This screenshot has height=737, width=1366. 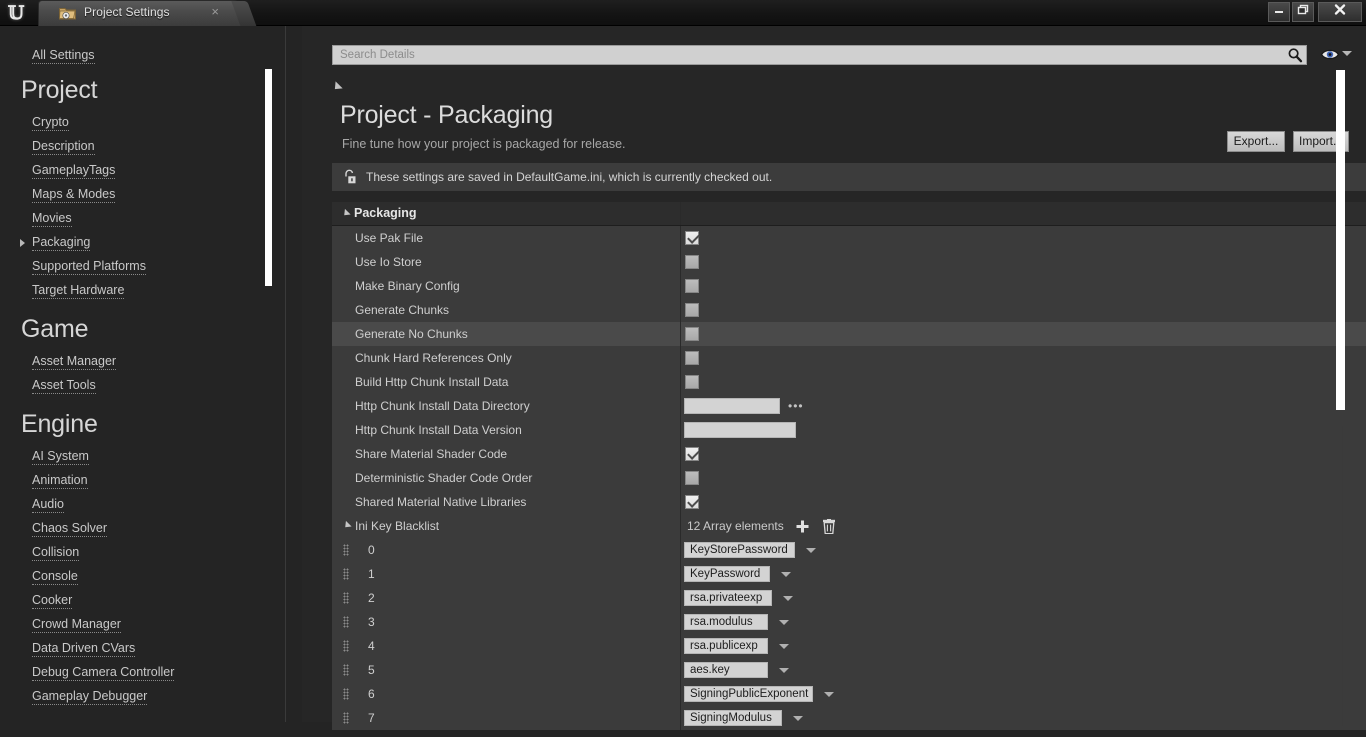 I want to click on sidebar-item-gameplay-debugger: Gameplay Debugger, so click(x=90, y=697).